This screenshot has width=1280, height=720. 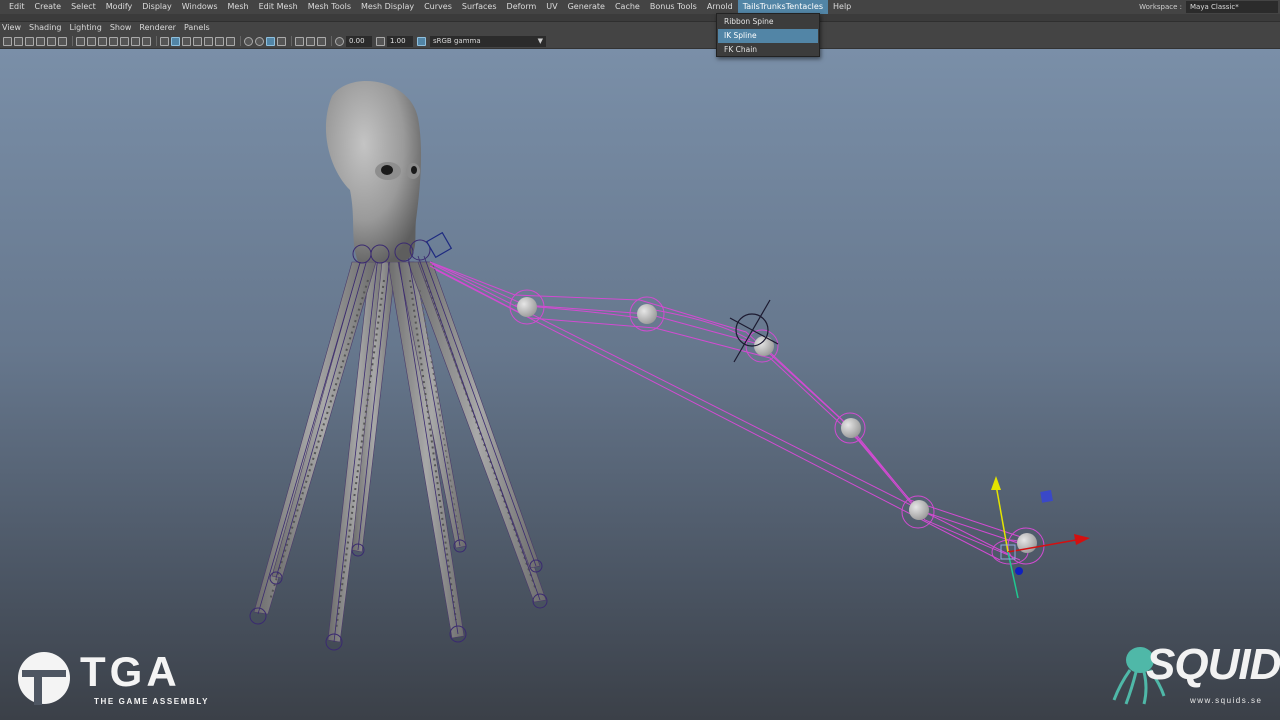 What do you see at coordinates (83, 7) in the screenshot?
I see `menu-select: Select` at bounding box center [83, 7].